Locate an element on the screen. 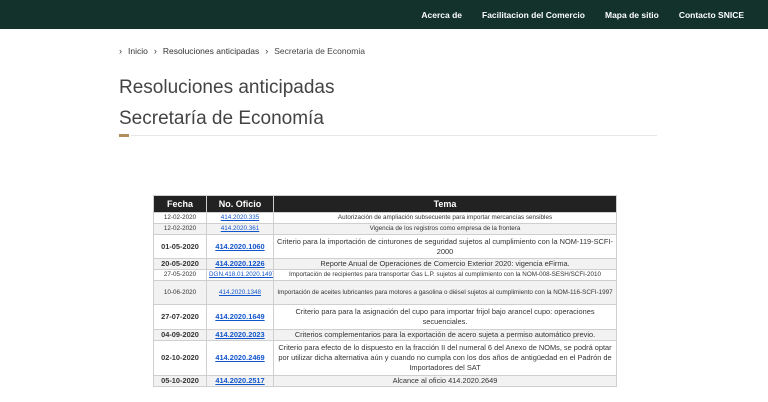  cell-fecha: 27-07-2020 is located at coordinates (180, 317).